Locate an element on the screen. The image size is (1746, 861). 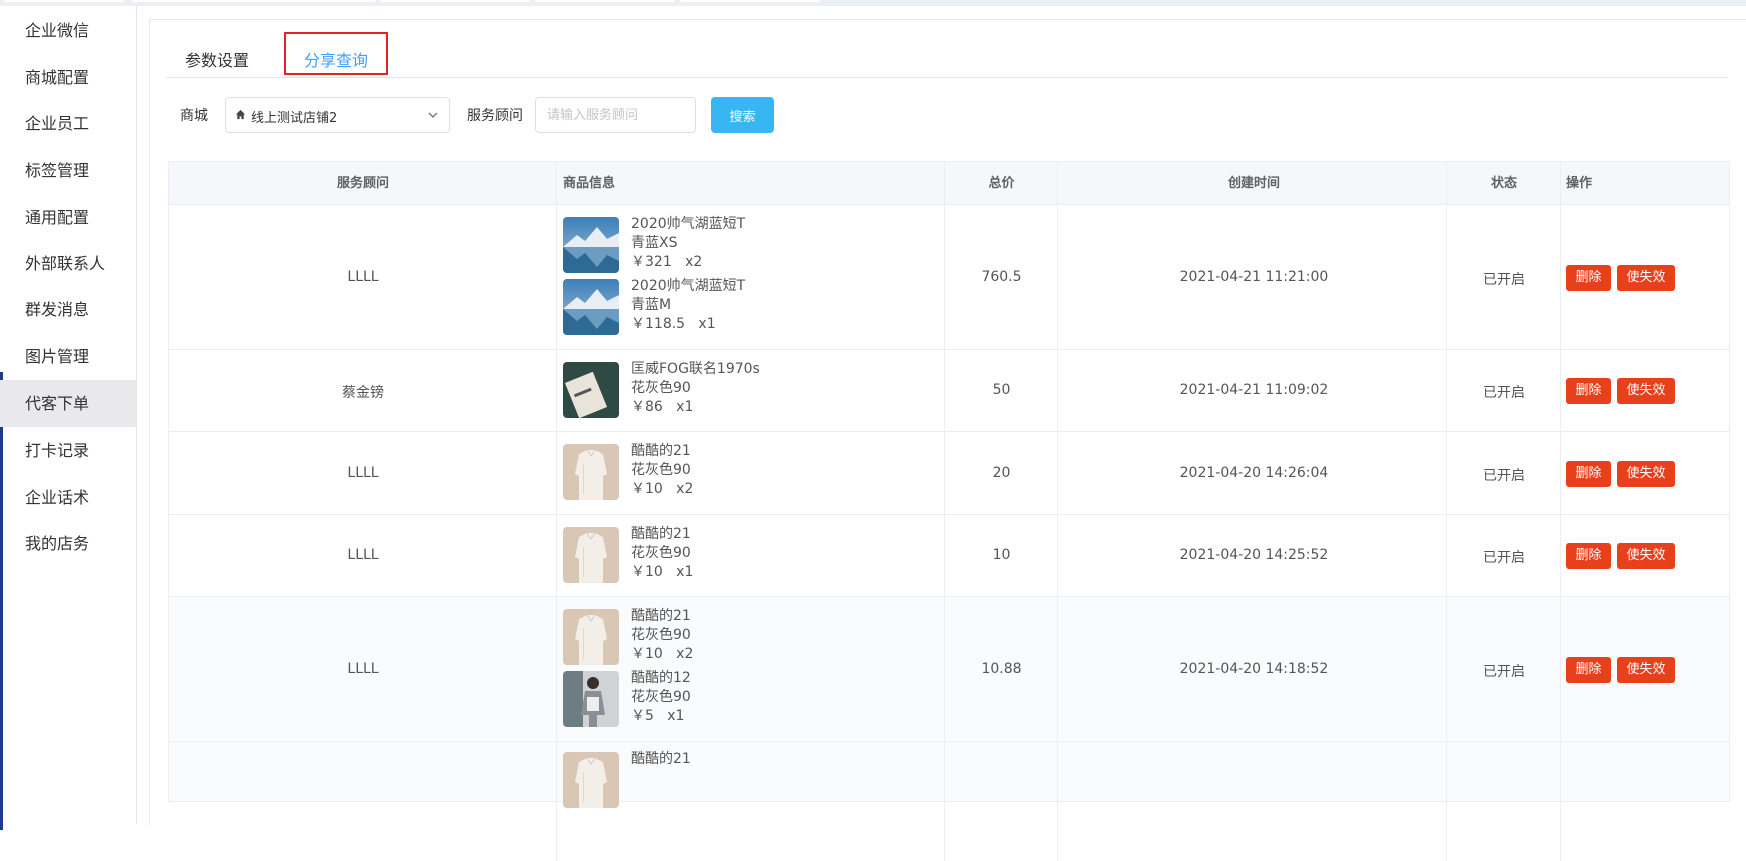
product-price: ￥5 x1 is located at coordinates (658, 716).